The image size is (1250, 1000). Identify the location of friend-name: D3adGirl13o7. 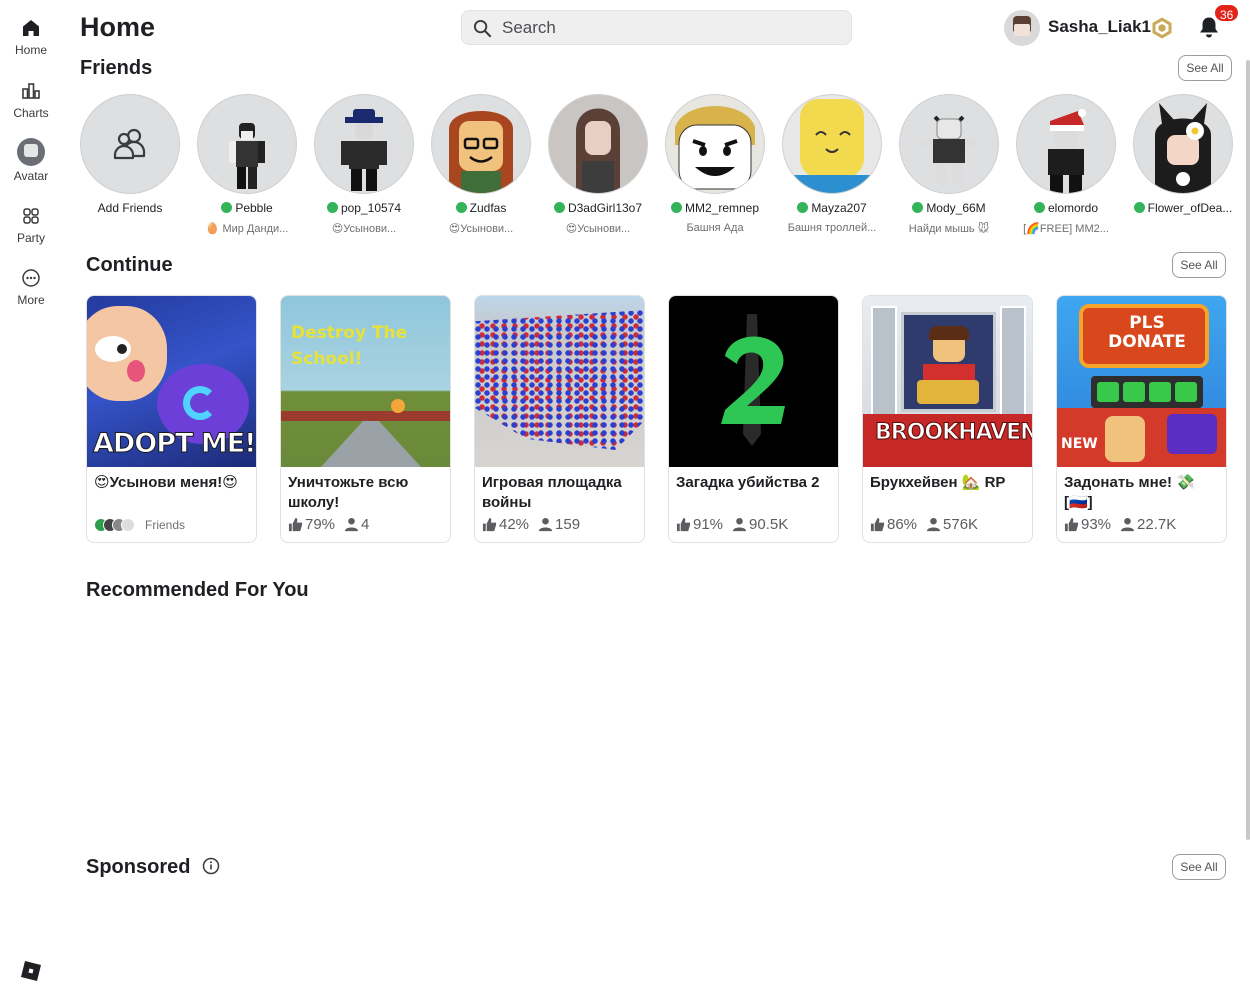
(605, 208).